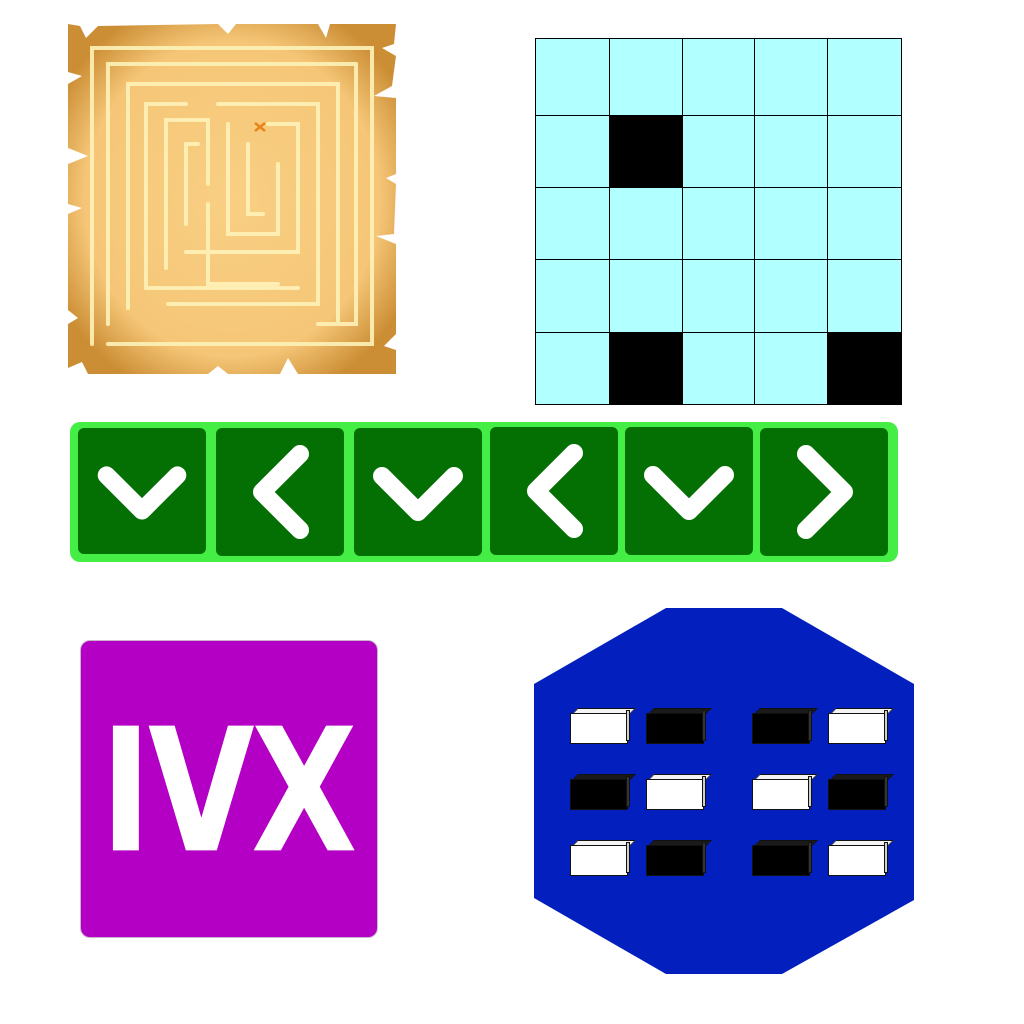  I want to click on right-icon, so click(825, 492).